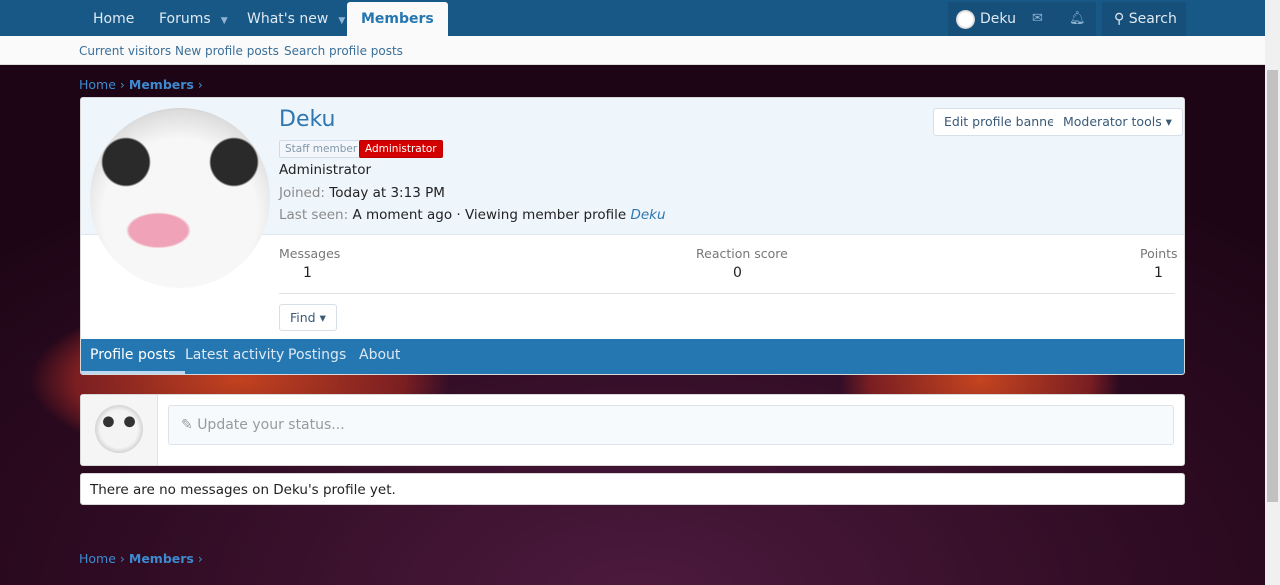 Image resolution: width=1280 pixels, height=585 pixels. Describe the element at coordinates (379, 356) in the screenshot. I see `tab-about: About` at that location.